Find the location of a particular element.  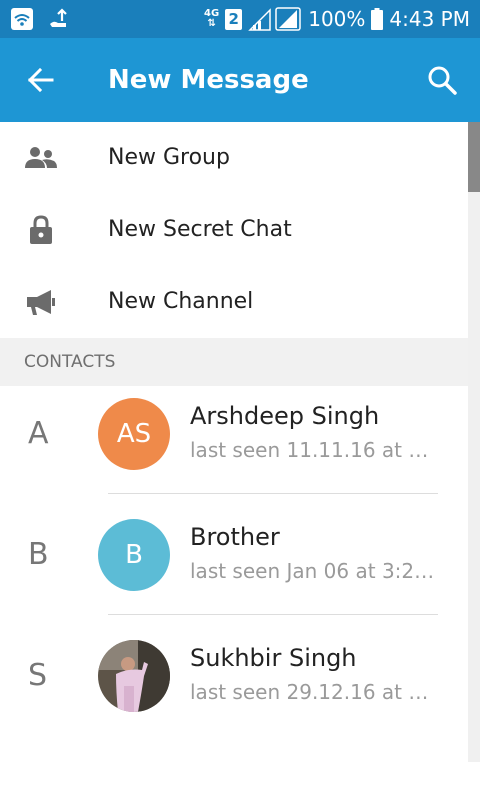

back-button is located at coordinates (42, 80).